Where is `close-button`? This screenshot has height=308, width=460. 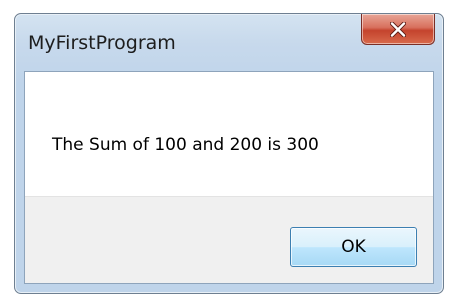 close-button is located at coordinates (398, 29).